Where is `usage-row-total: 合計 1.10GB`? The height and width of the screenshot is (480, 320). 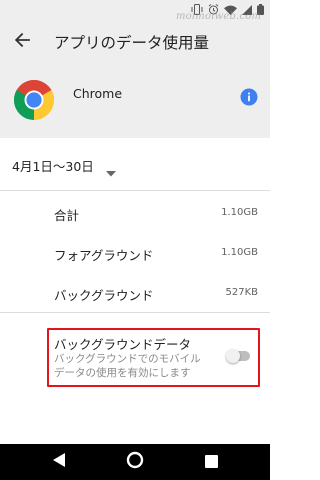 usage-row-total: 合計 1.10GB is located at coordinates (135, 214).